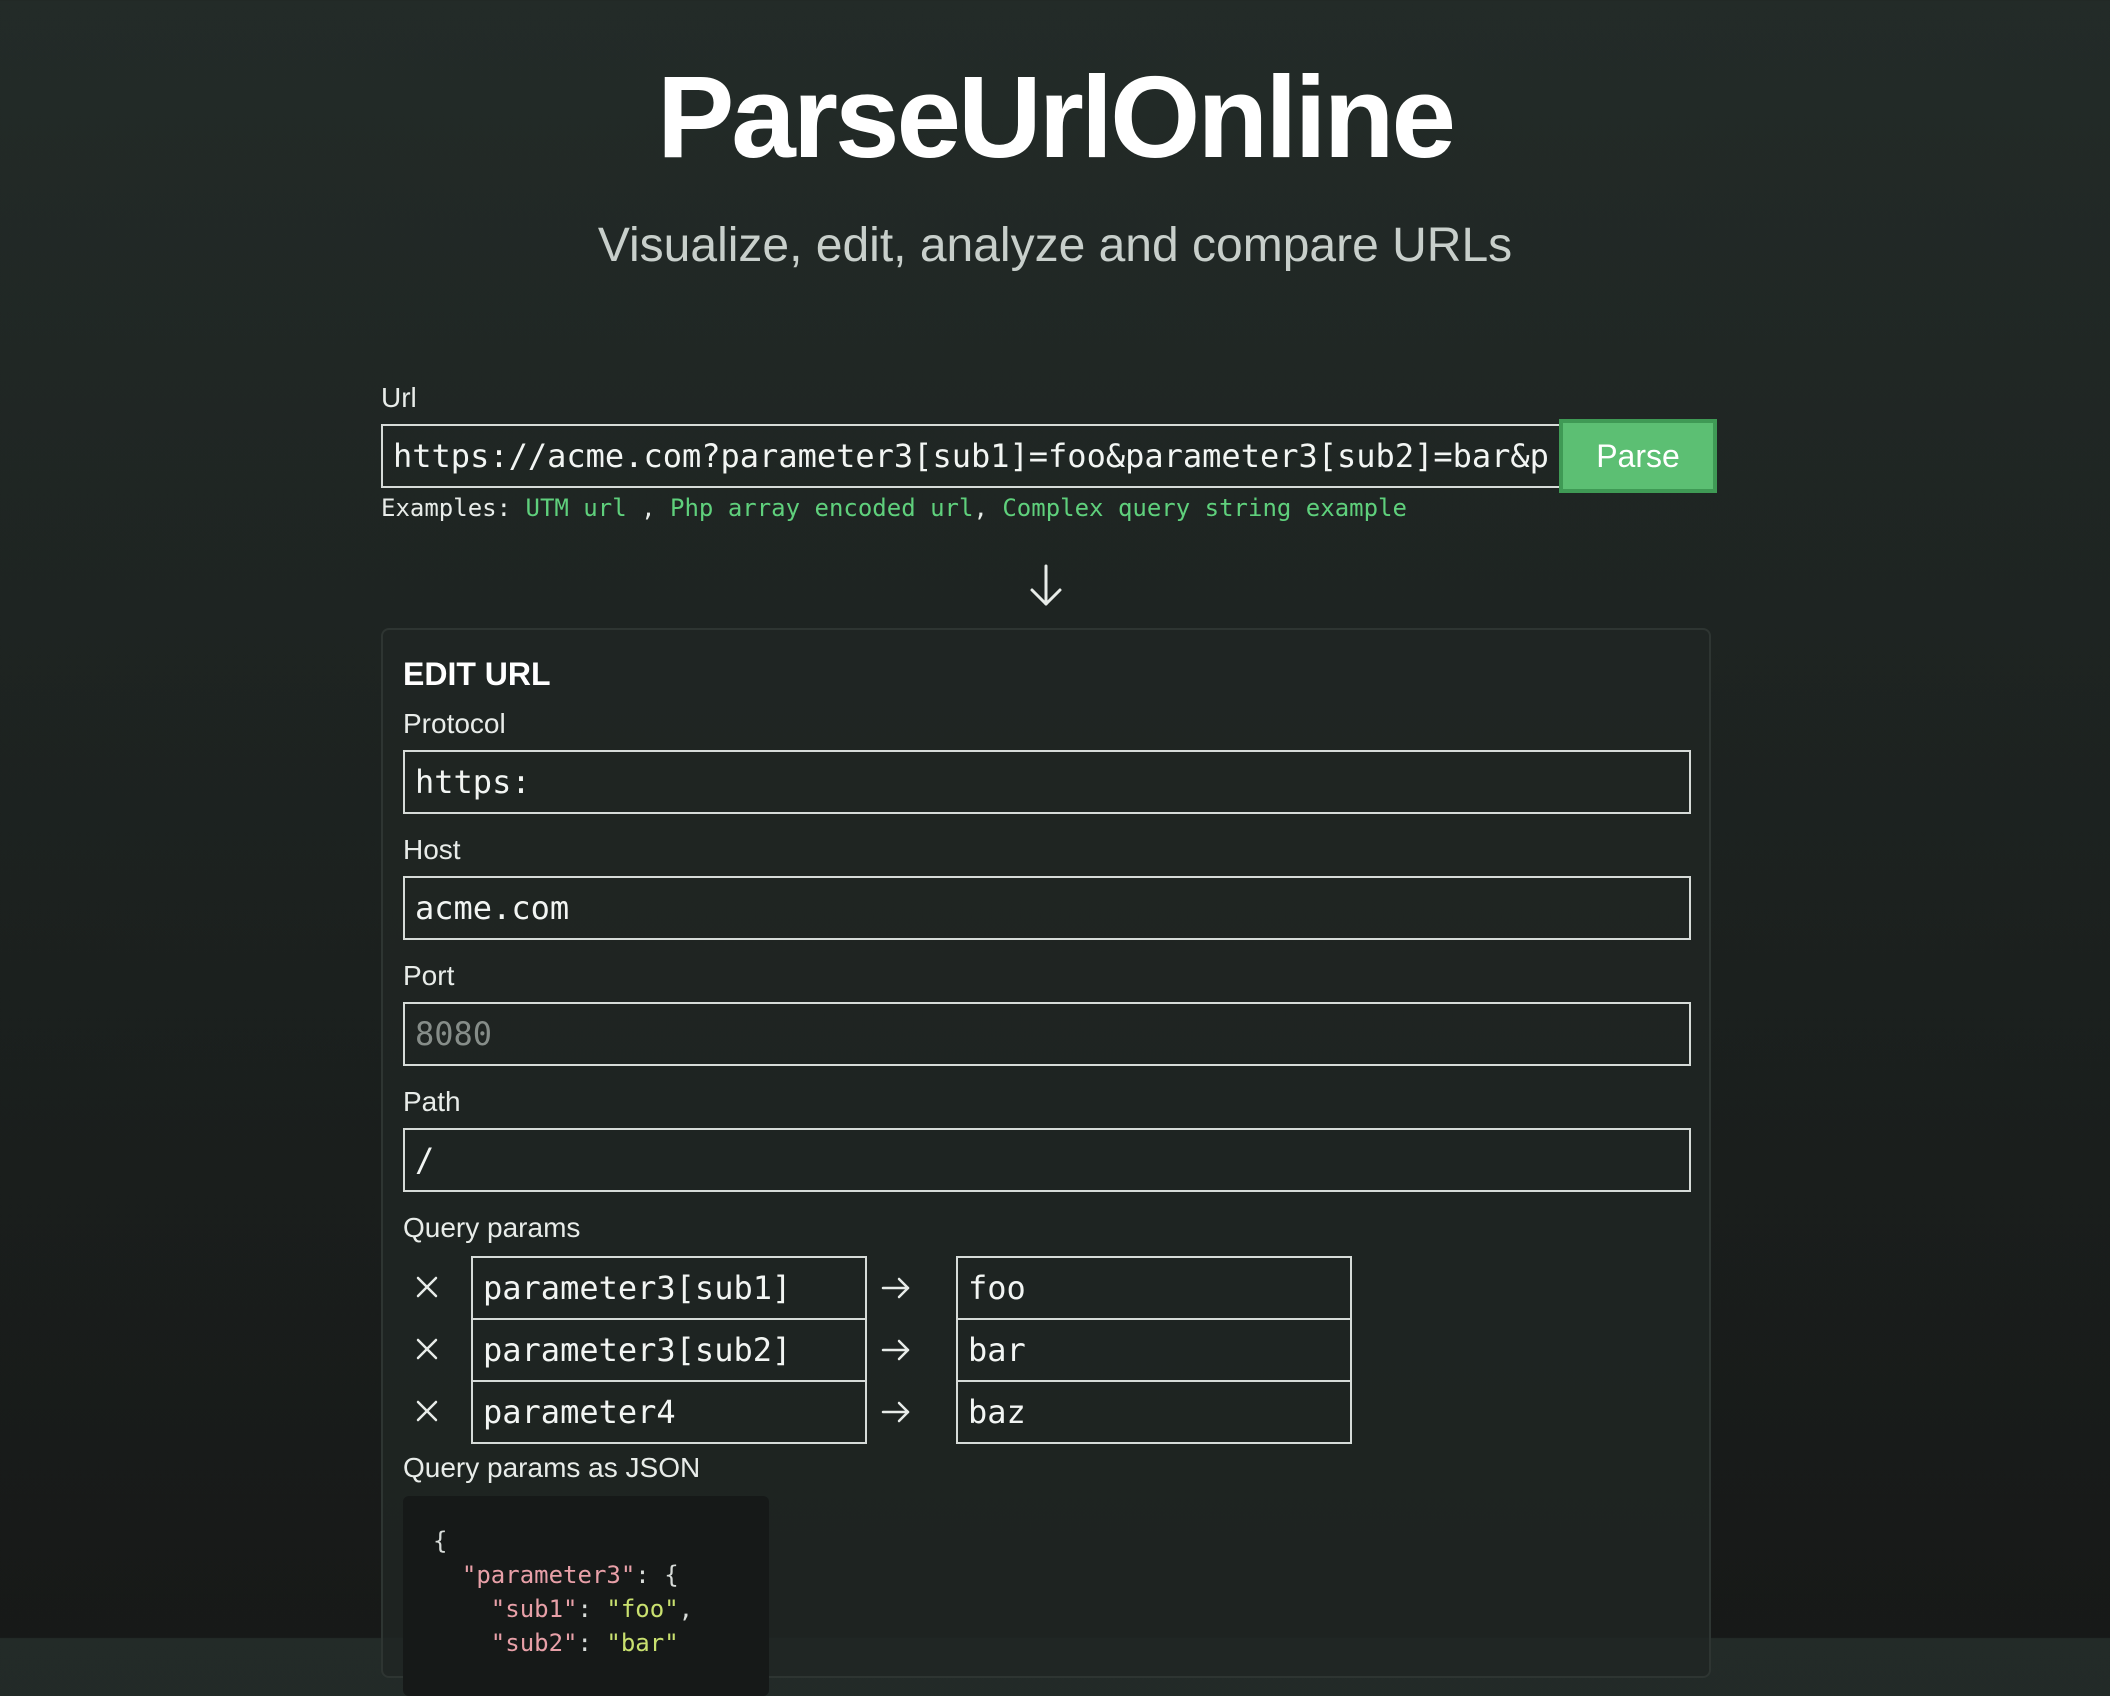  What do you see at coordinates (429, 975) in the screenshot?
I see `port-label: Port` at bounding box center [429, 975].